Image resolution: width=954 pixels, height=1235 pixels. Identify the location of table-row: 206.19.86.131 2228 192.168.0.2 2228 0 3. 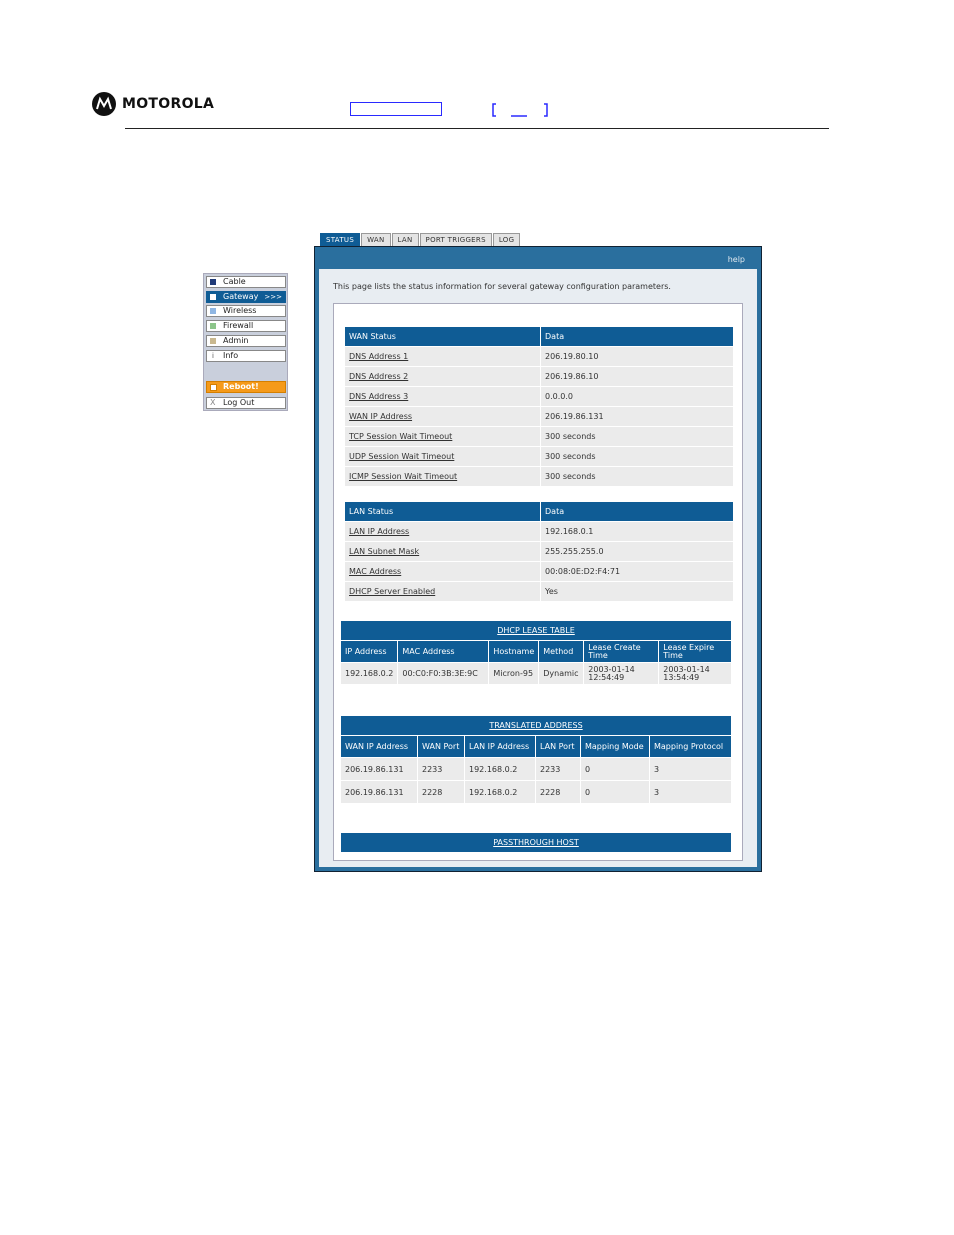
(536, 792).